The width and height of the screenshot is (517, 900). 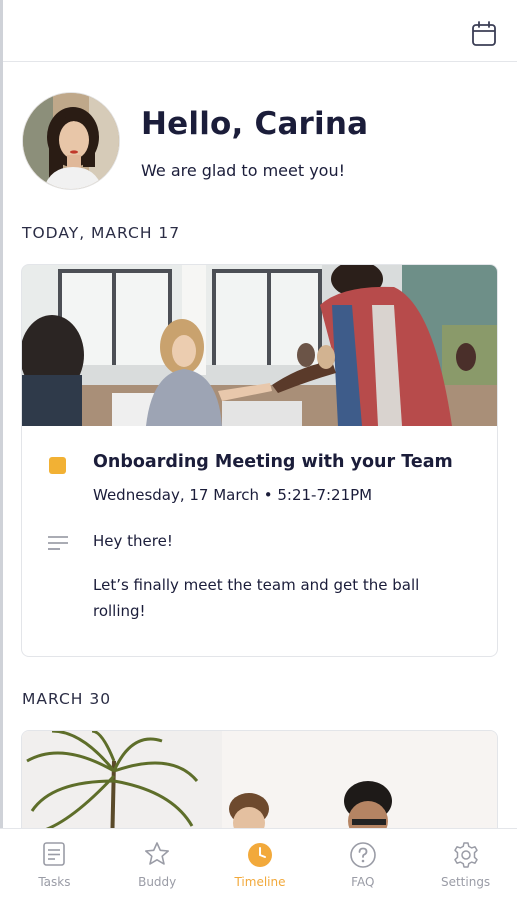 What do you see at coordinates (363, 882) in the screenshot?
I see `tab-label-faq: FAQ` at bounding box center [363, 882].